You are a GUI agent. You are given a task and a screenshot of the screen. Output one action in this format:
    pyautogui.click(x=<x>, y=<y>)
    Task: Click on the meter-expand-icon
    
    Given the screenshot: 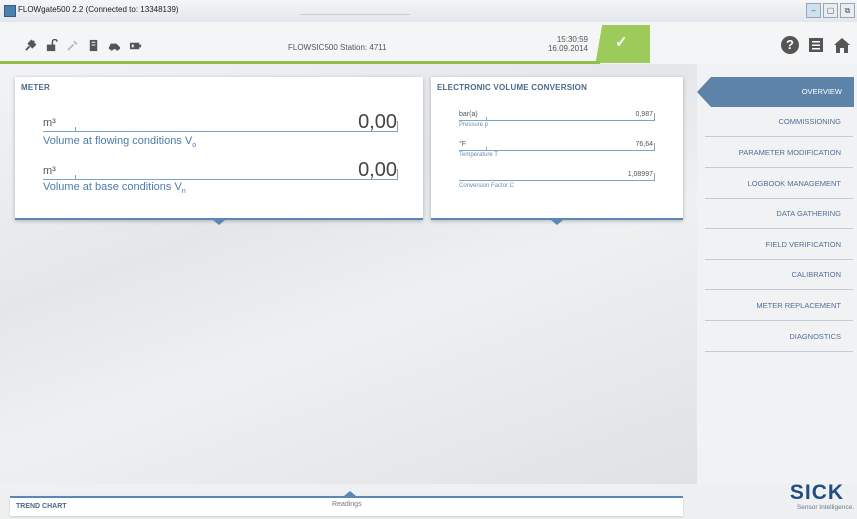 What is the action you would take?
    pyautogui.click(x=219, y=222)
    